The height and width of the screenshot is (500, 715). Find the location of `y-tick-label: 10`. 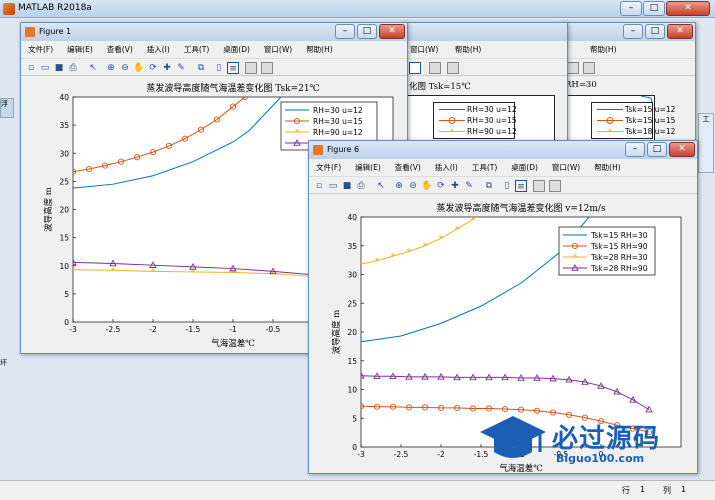

y-tick-label: 10 is located at coordinates (352, 390).